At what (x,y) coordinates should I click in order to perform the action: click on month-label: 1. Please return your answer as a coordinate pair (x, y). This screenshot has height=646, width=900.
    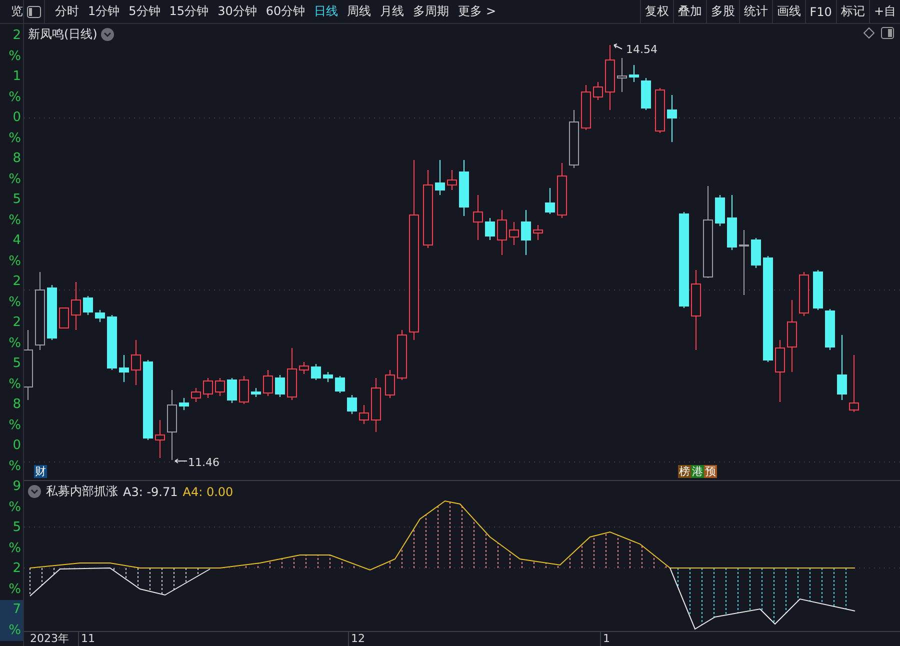
    Looking at the image, I should click on (605, 639).